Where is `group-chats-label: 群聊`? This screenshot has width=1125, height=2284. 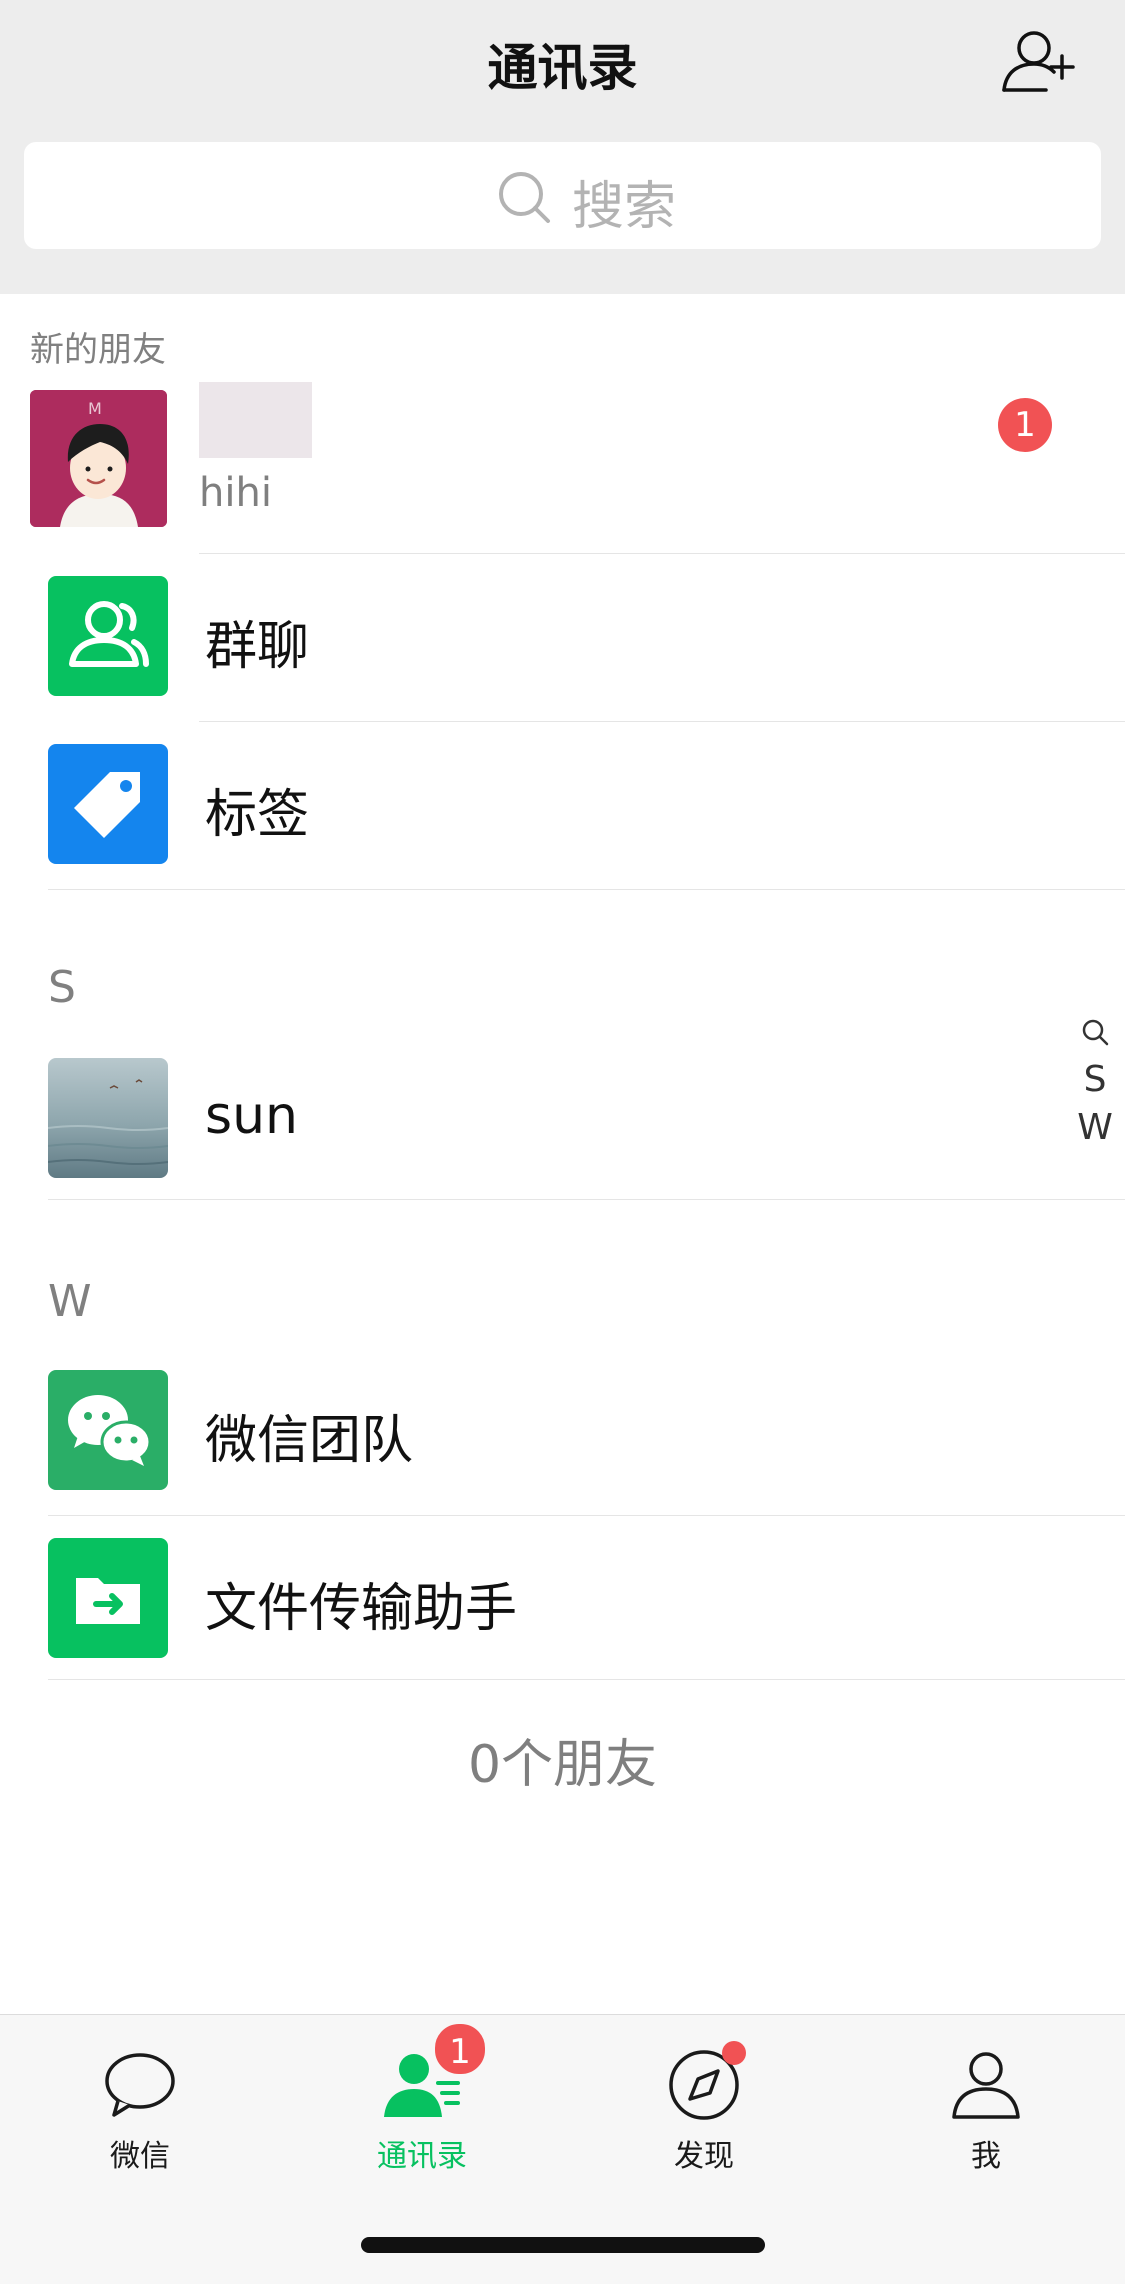
group-chats-label: 群聊 is located at coordinates (257, 647).